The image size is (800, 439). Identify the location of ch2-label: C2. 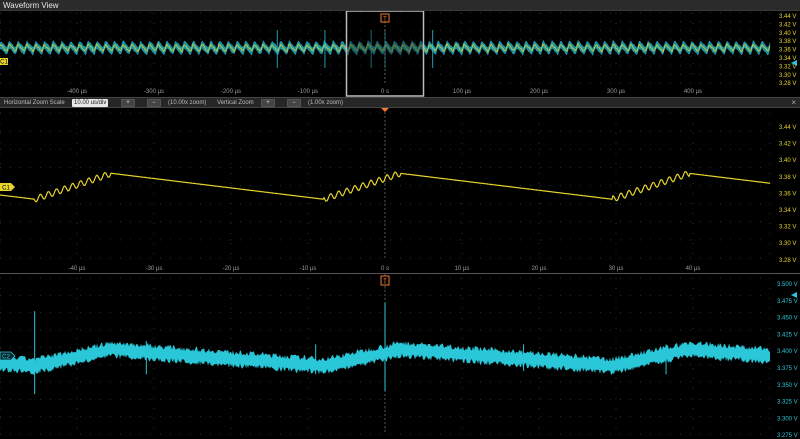
(6, 358).